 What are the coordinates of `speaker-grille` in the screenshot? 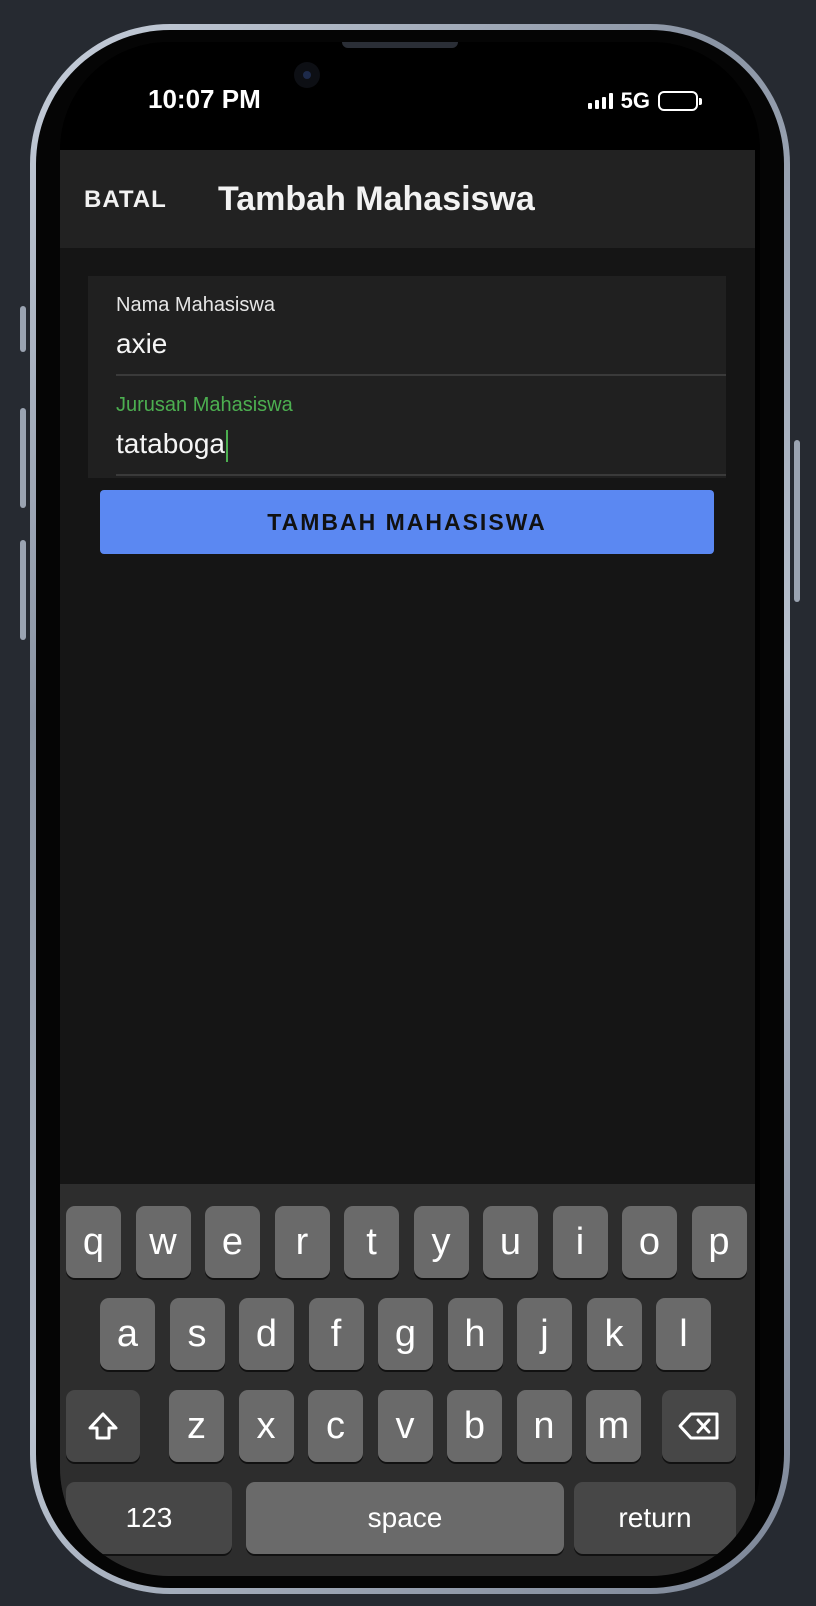 It's located at (400, 45).